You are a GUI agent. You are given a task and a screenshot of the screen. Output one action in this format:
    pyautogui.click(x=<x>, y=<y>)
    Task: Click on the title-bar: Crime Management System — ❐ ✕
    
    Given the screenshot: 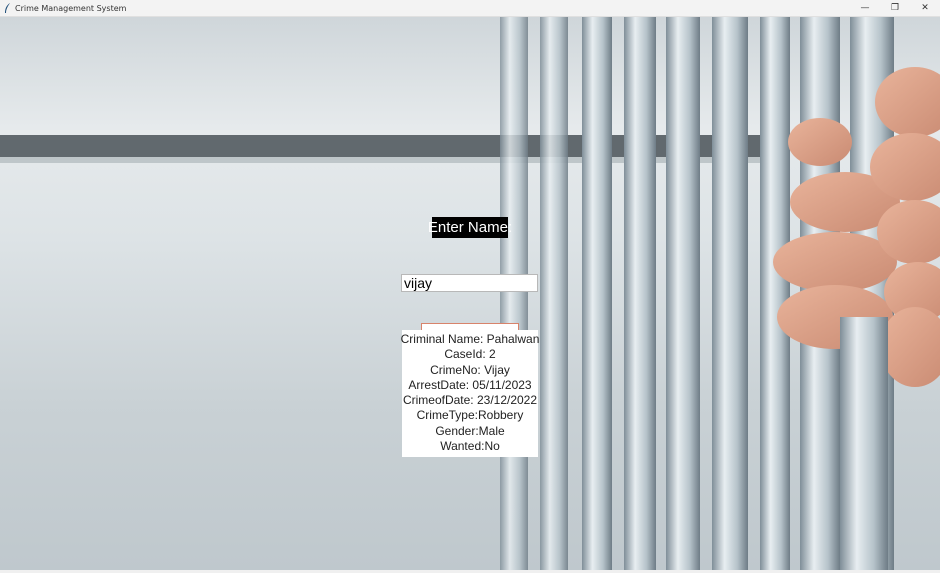 What is the action you would take?
    pyautogui.click(x=470, y=8)
    